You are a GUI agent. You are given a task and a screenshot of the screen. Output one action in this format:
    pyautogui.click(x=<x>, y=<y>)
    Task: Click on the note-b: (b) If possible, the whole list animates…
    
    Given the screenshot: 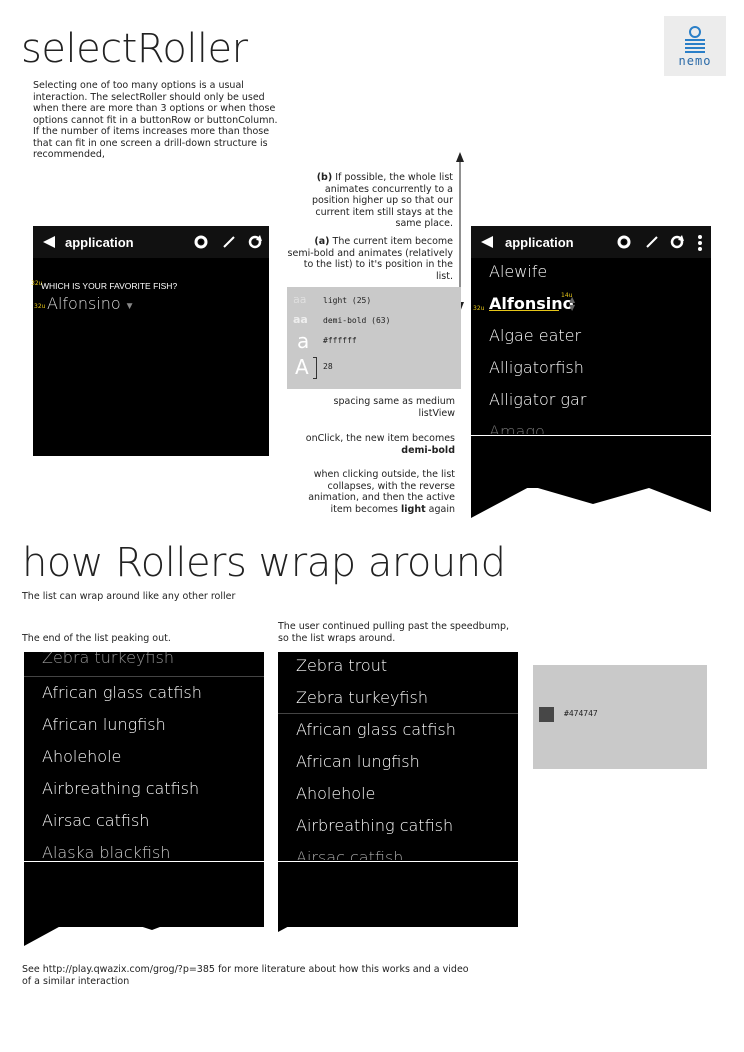 What is the action you would take?
    pyautogui.click(x=370, y=201)
    